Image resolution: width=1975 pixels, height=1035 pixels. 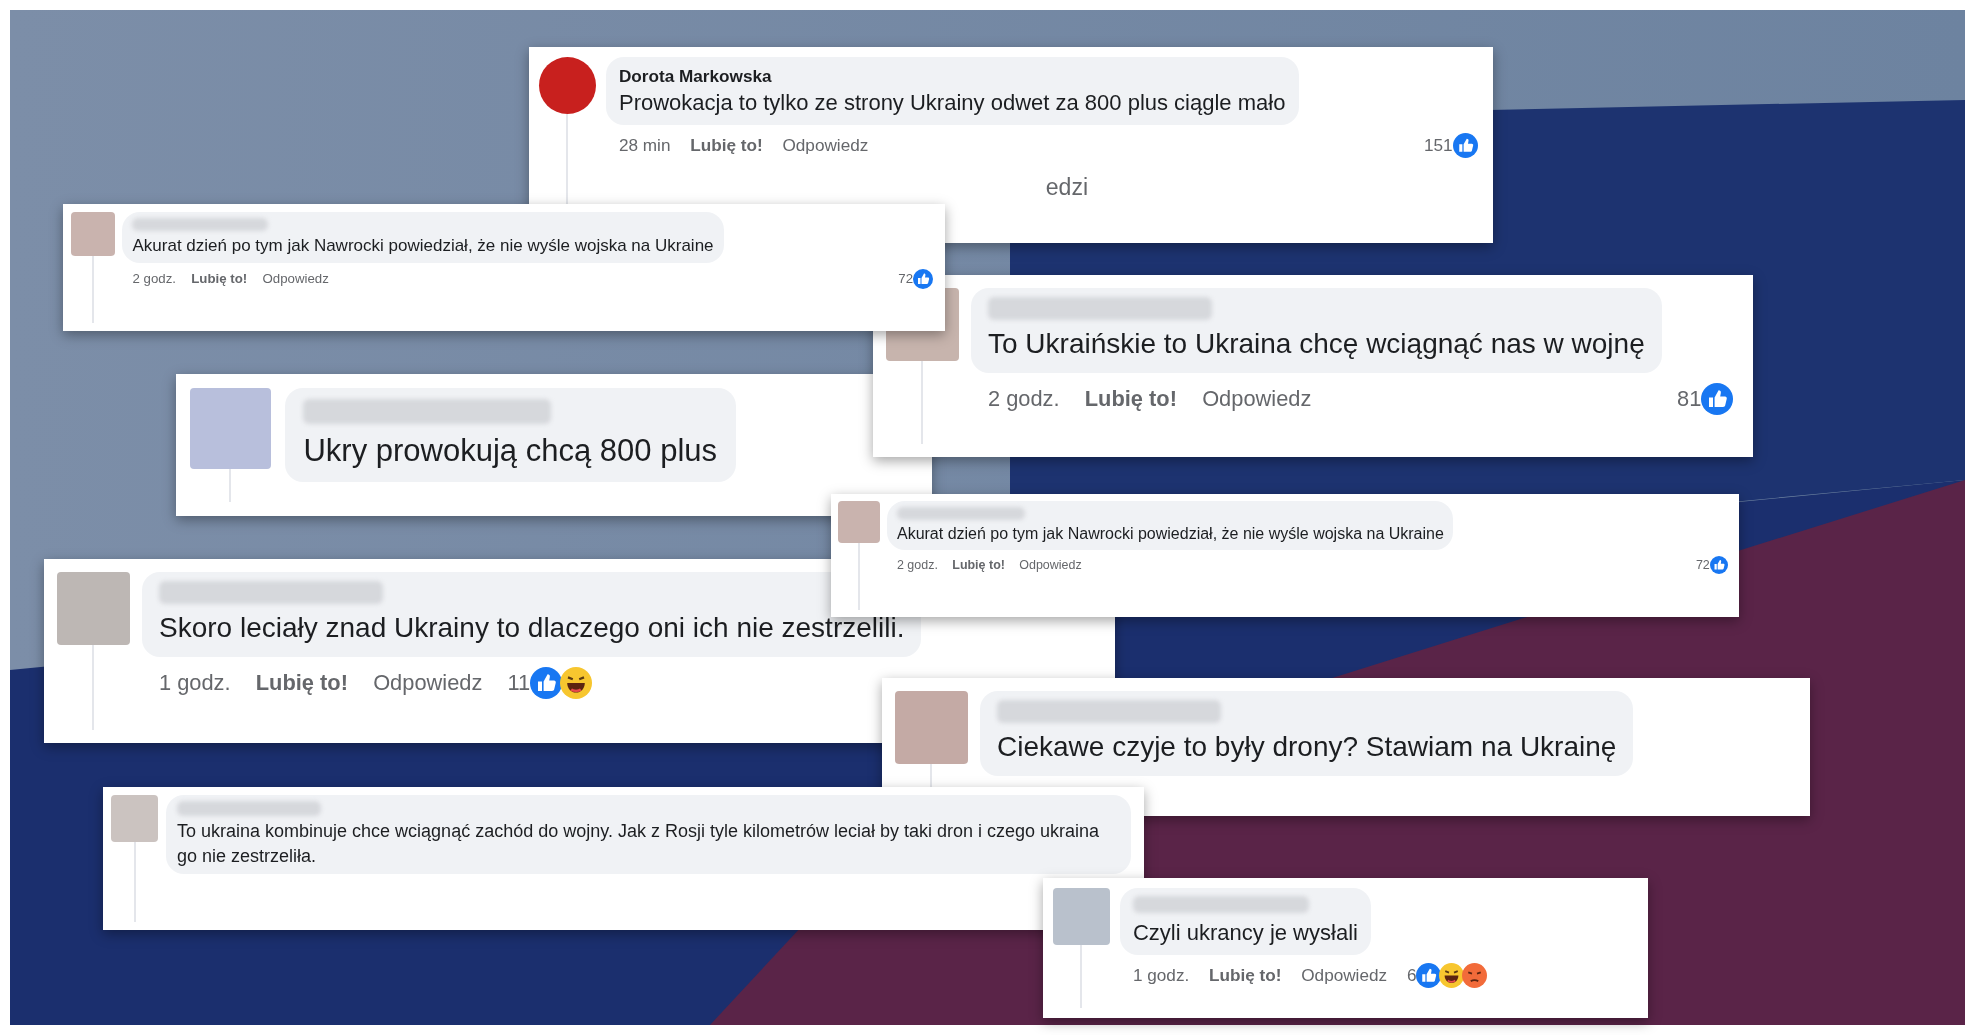 What do you see at coordinates (1307, 747) in the screenshot?
I see `comment-text: Ciekawe czyje to były drony? Stawiam na Ukrainę` at bounding box center [1307, 747].